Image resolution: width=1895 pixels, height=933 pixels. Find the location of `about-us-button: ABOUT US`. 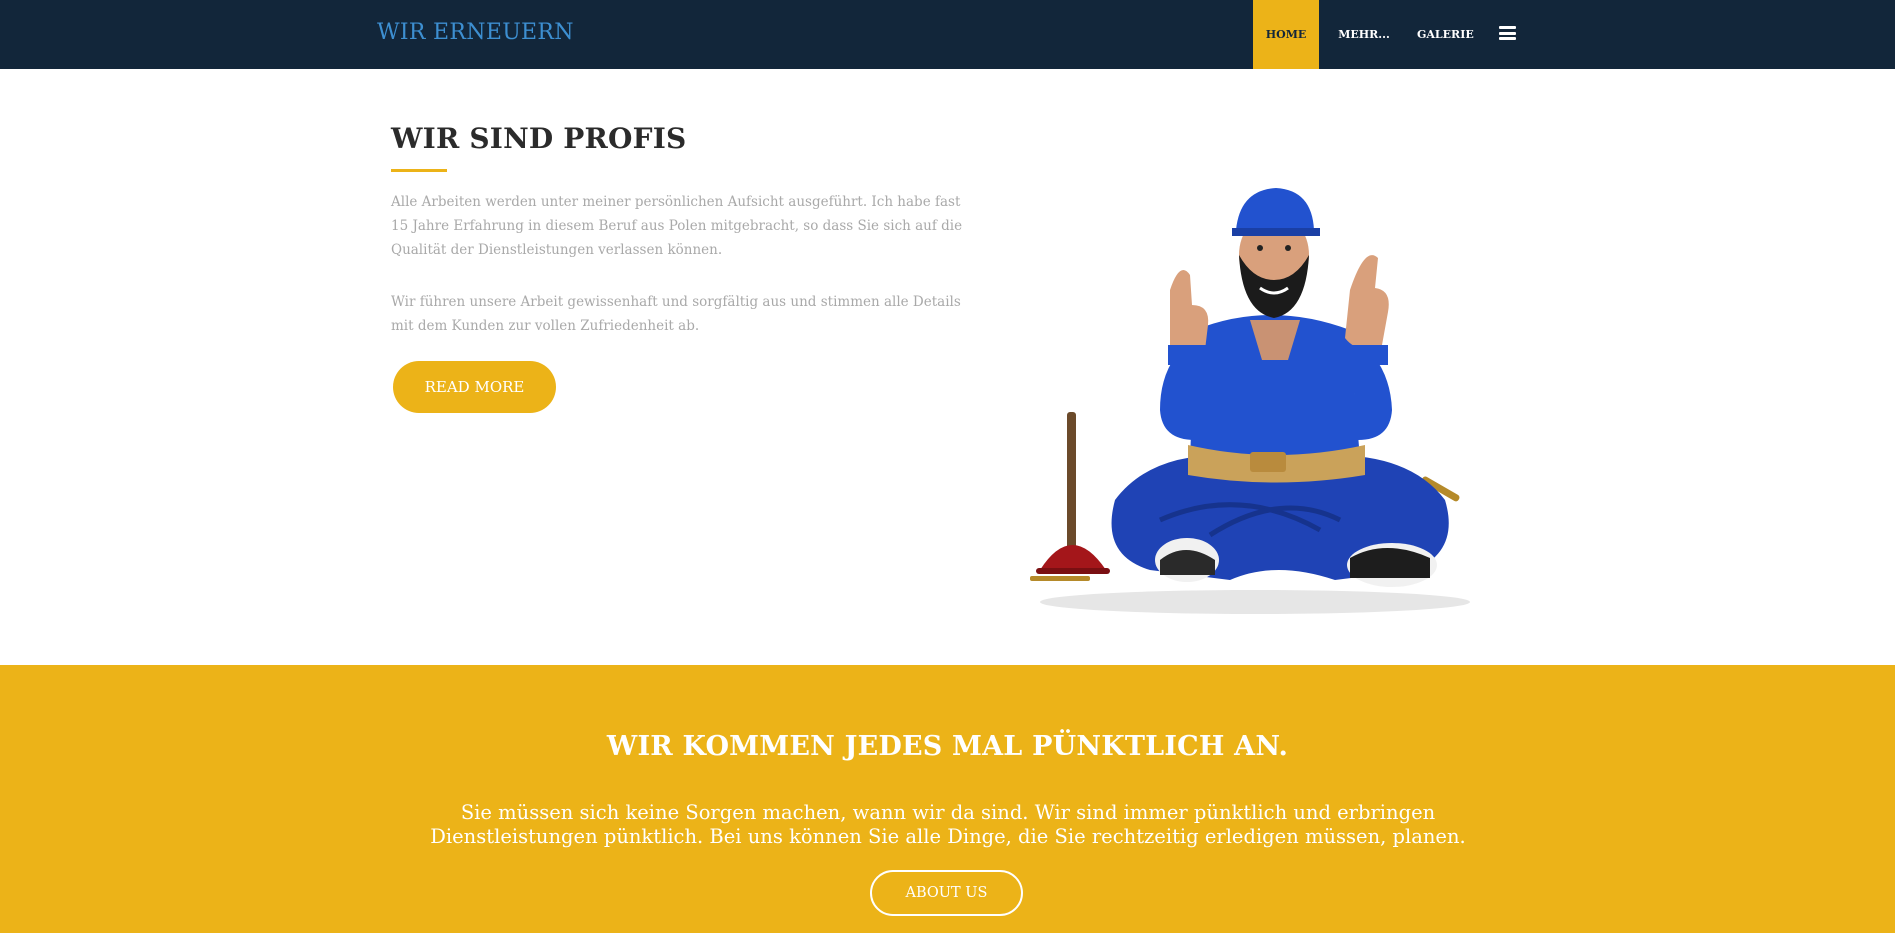

about-us-button: ABOUT US is located at coordinates (946, 893).